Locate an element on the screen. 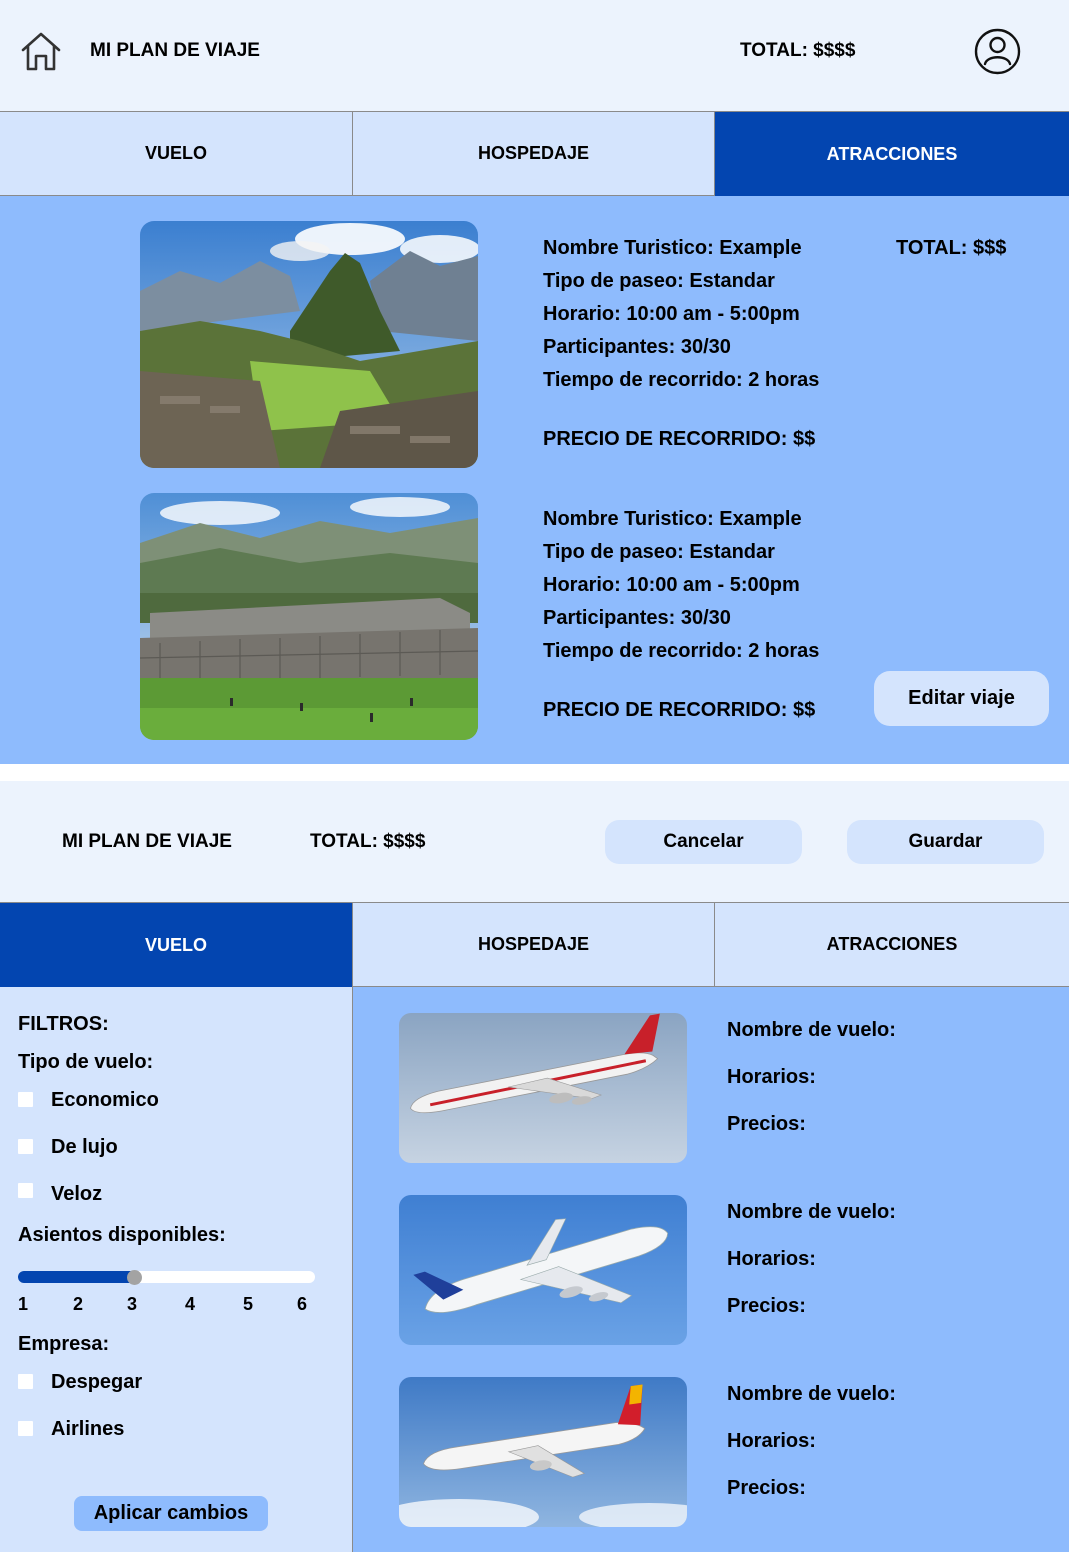  checkbox-airlines is located at coordinates (25, 1428).